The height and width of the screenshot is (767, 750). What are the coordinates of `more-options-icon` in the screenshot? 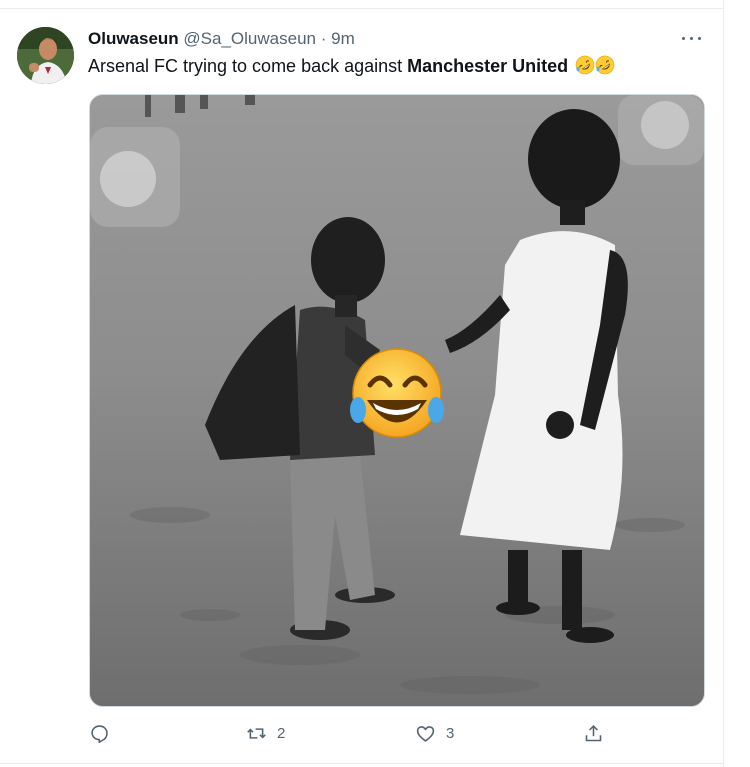 It's located at (692, 38).